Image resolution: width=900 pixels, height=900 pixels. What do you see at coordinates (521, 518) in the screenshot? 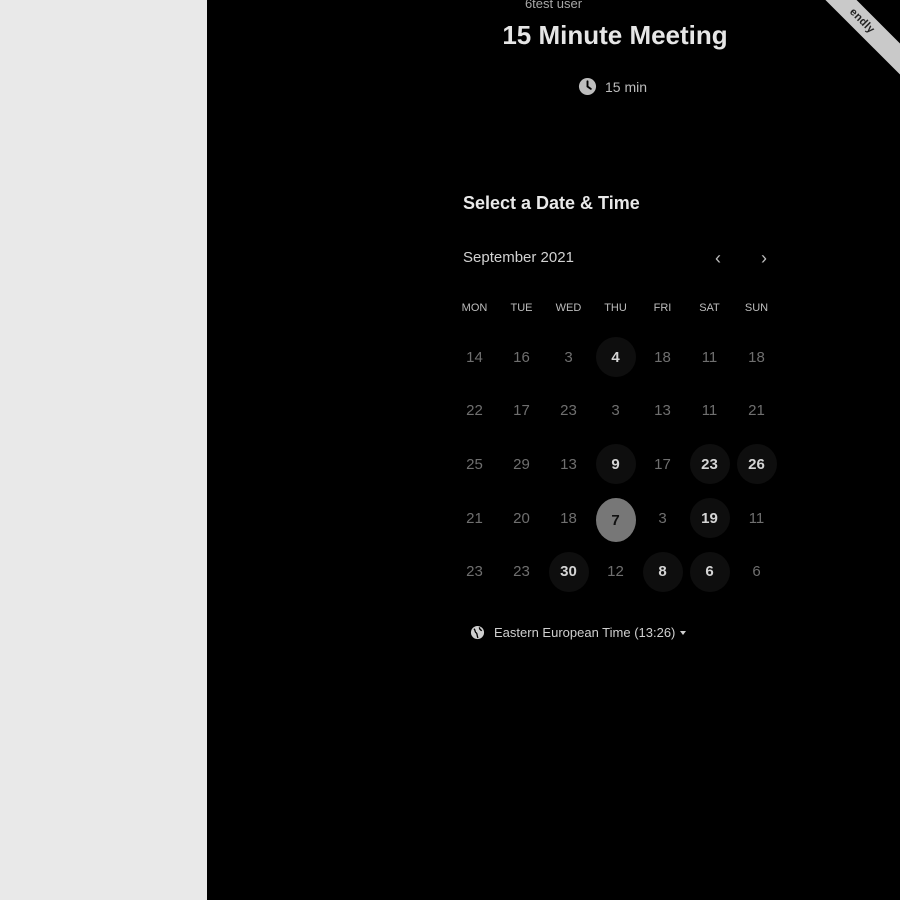
I see `calendar-day-number: 20` at bounding box center [521, 518].